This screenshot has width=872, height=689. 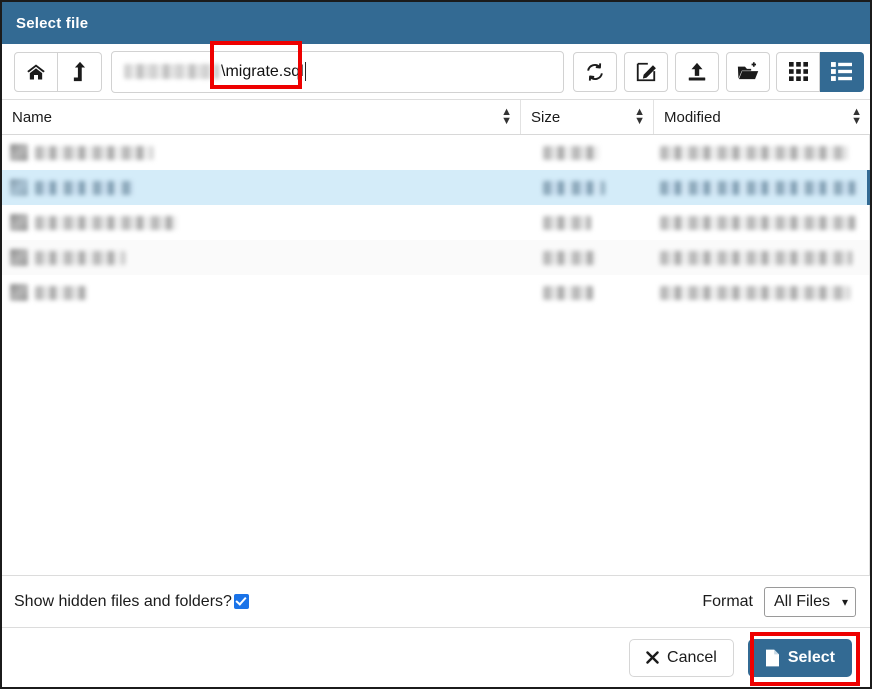 What do you see at coordinates (52, 23) in the screenshot?
I see `dialog-title: Select file` at bounding box center [52, 23].